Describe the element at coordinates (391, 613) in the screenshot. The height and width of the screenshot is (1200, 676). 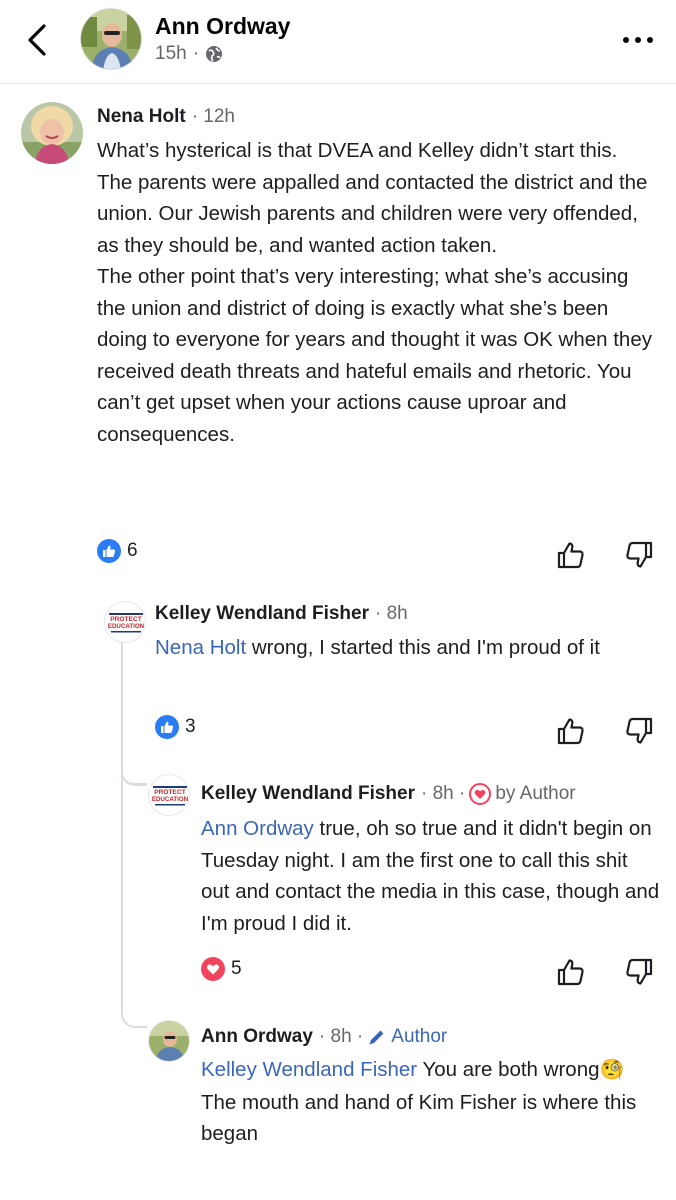
I see `comment-meta: · 8h` at that location.